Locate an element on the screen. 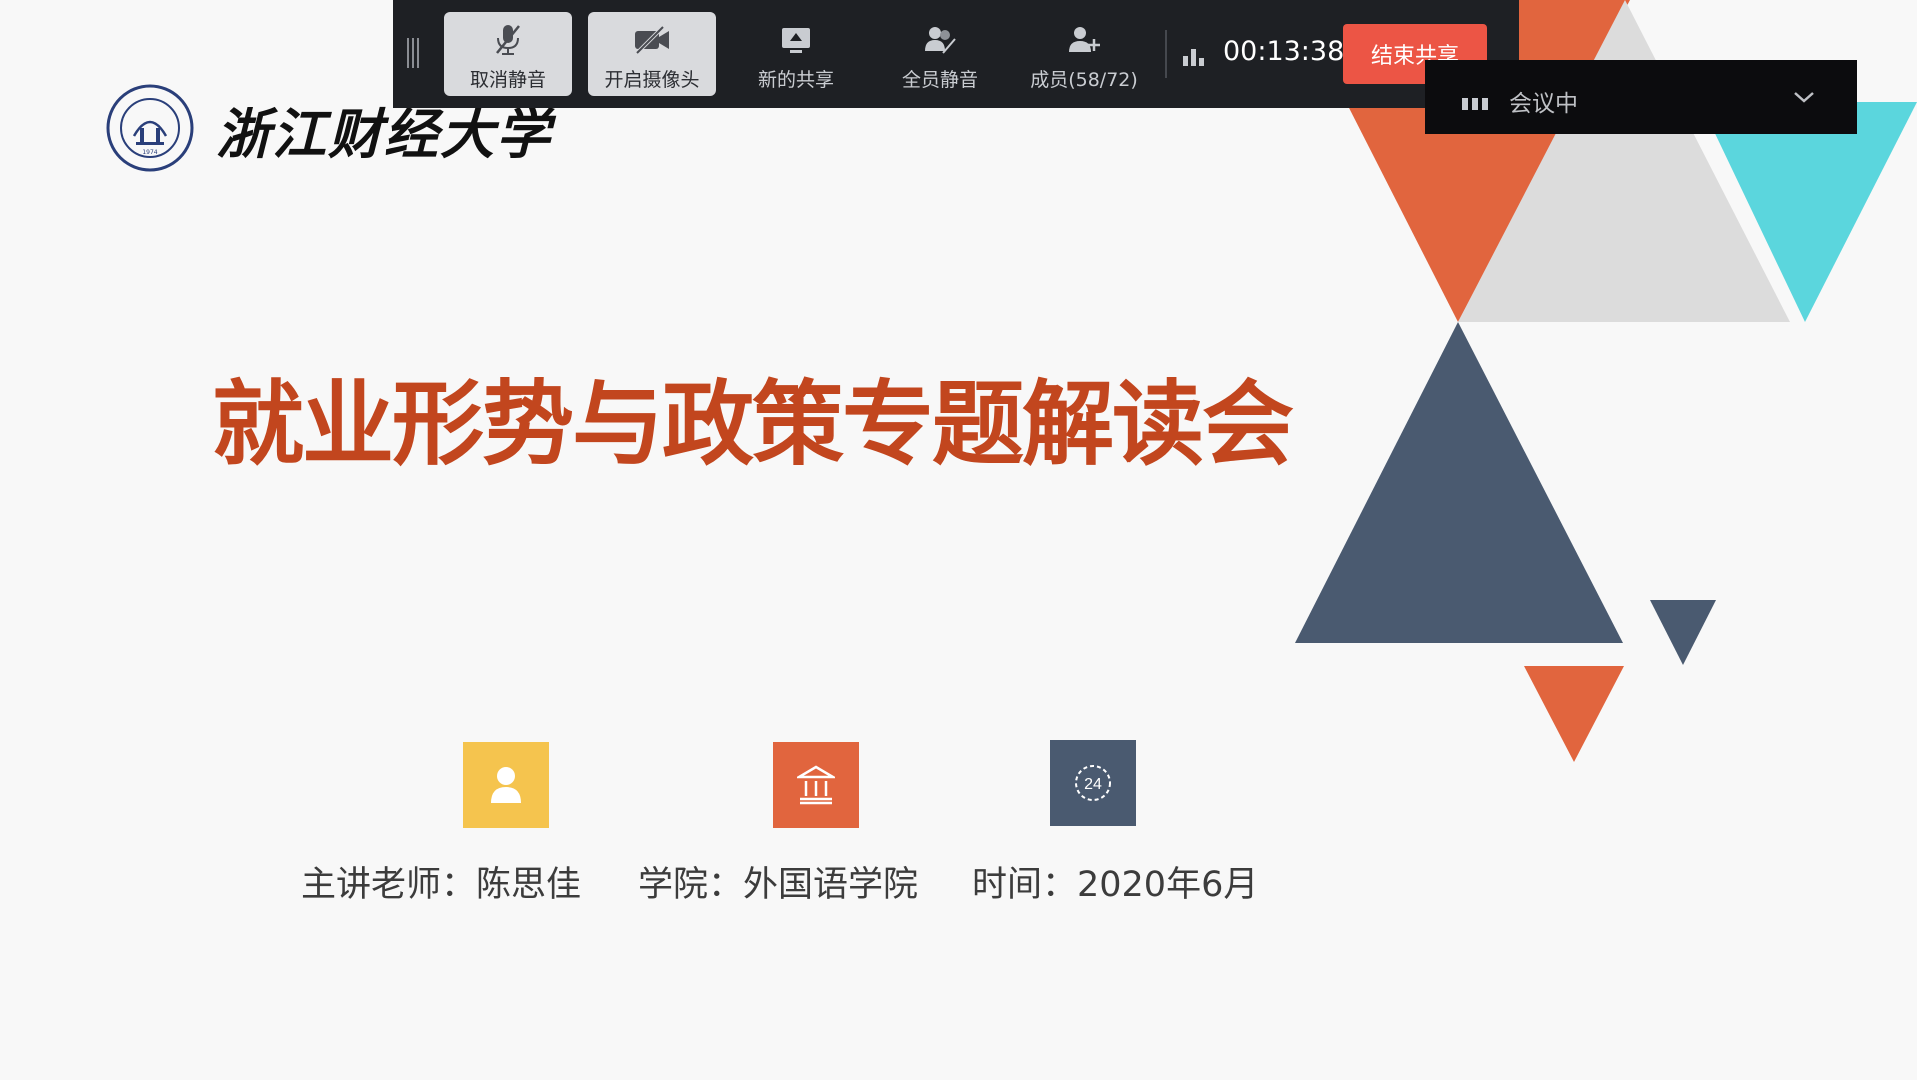 The width and height of the screenshot is (1917, 1080). clock-24-icon: 24 is located at coordinates (1093, 783).